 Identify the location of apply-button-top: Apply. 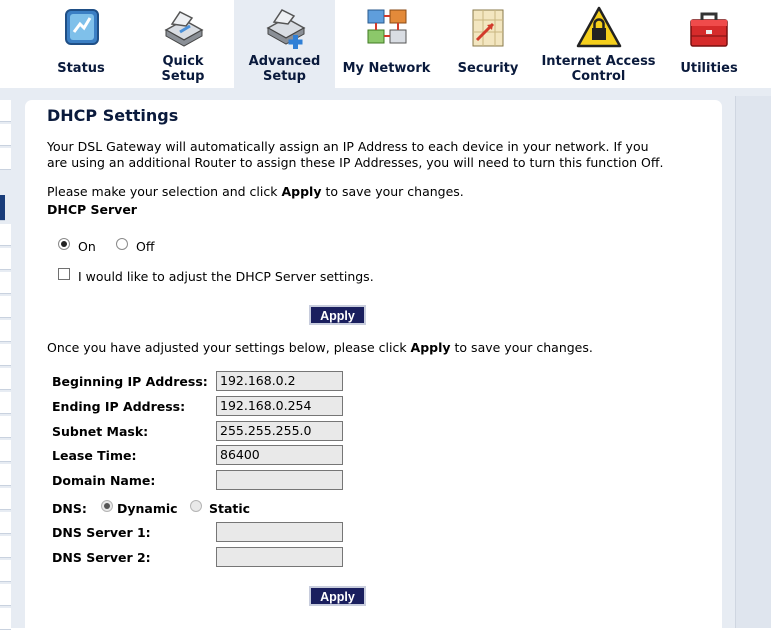
(337, 315).